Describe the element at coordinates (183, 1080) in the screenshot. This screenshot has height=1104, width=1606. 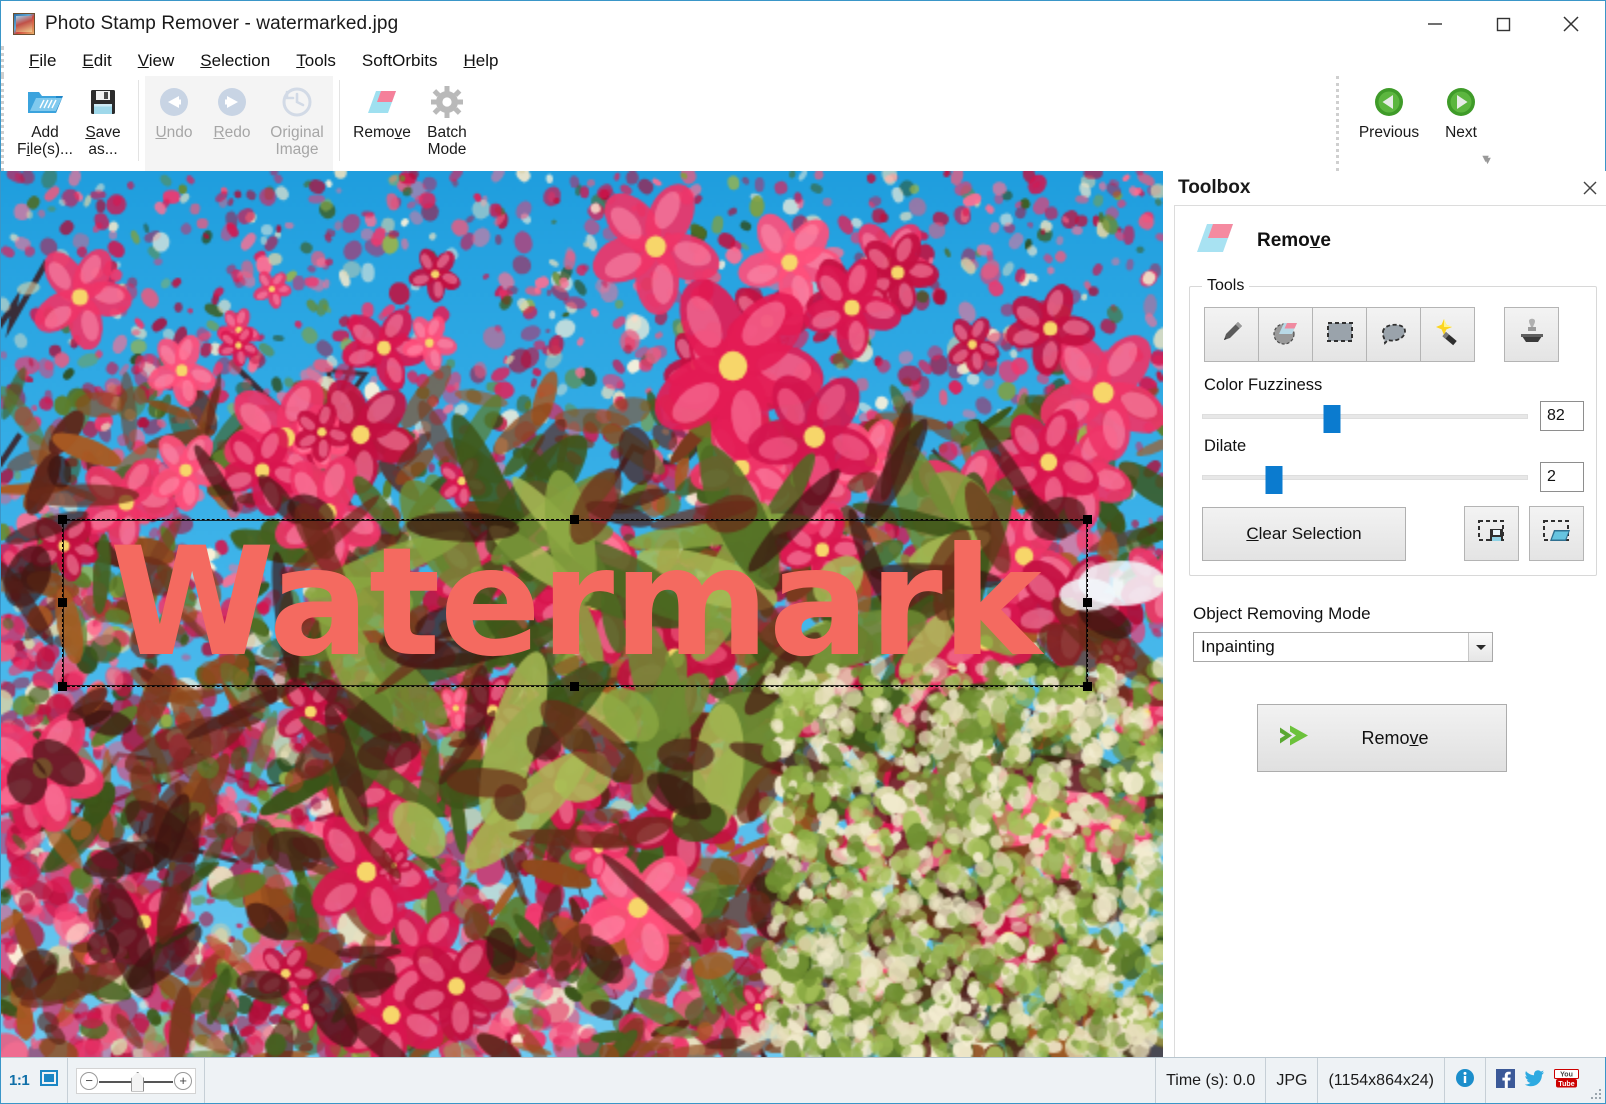
I see `zoom-in-icon: +` at that location.